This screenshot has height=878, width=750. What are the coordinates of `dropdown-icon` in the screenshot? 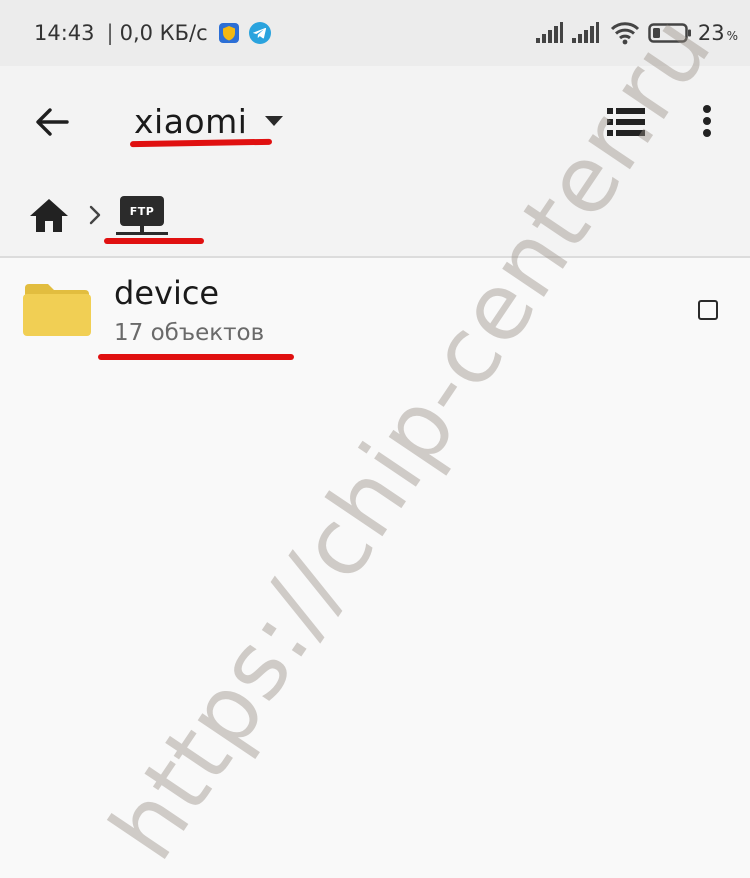 It's located at (274, 121).